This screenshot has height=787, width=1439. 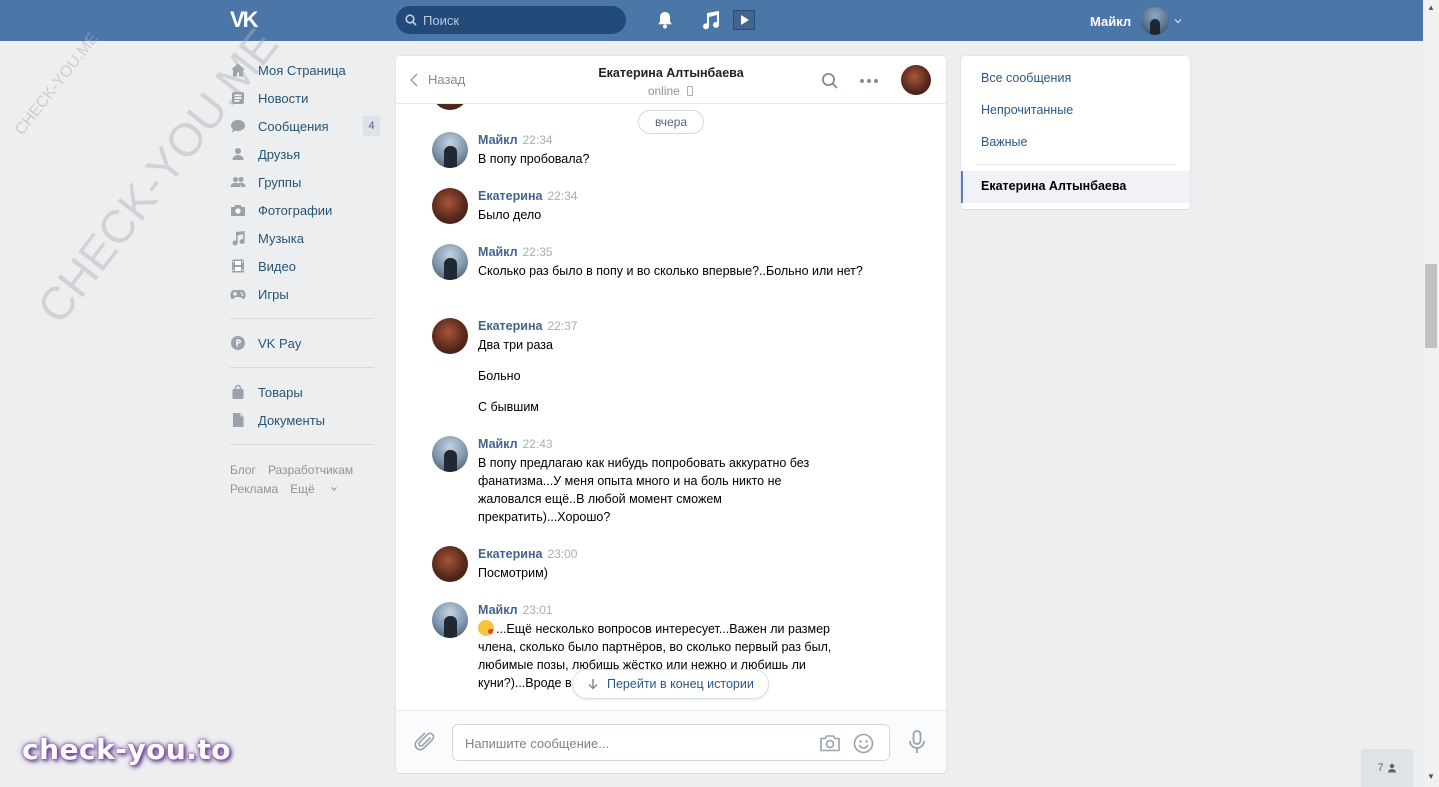 What do you see at coordinates (305, 238) in the screenshot?
I see `sidebar-item-music: Музыка` at bounding box center [305, 238].